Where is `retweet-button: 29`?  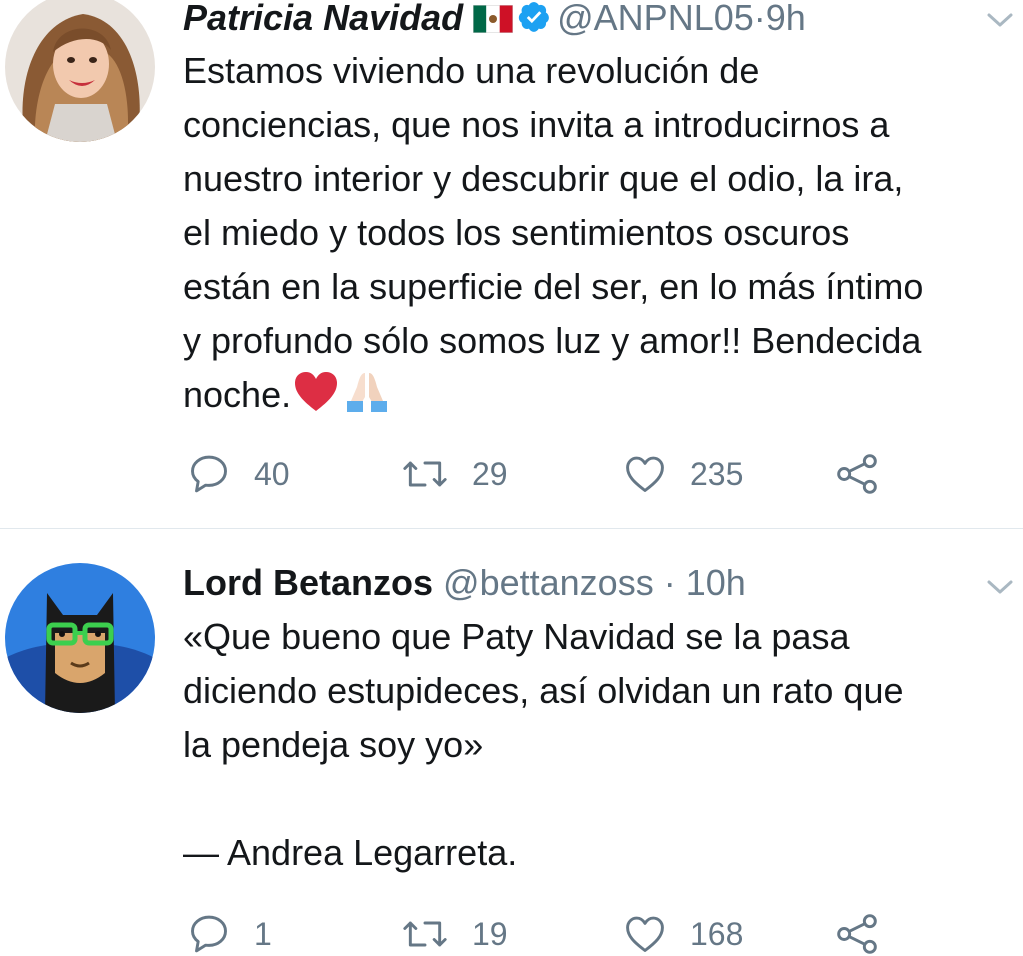
retweet-button: 29 is located at coordinates (454, 474).